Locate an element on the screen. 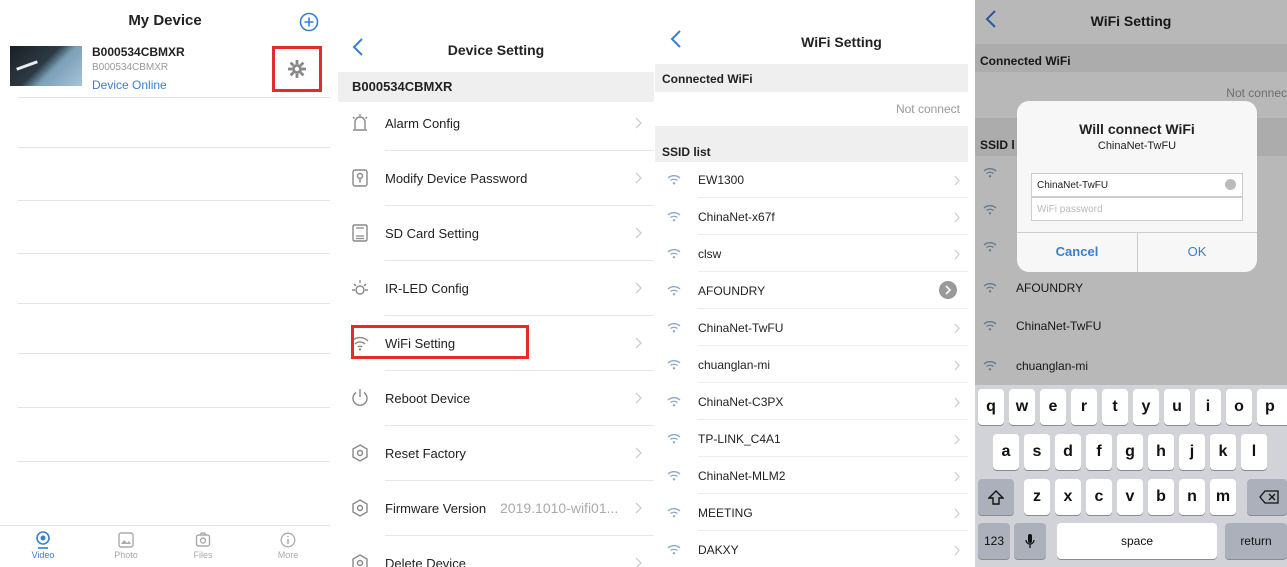 The width and height of the screenshot is (1287, 567). tab-files: Files is located at coordinates (203, 545).